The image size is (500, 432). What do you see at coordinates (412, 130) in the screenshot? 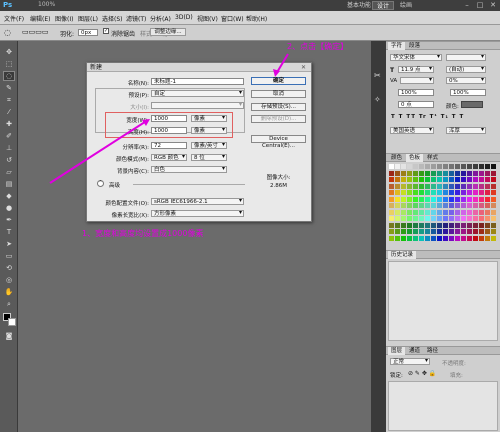
I see `language-select: 美国英语` at bounding box center [412, 130].